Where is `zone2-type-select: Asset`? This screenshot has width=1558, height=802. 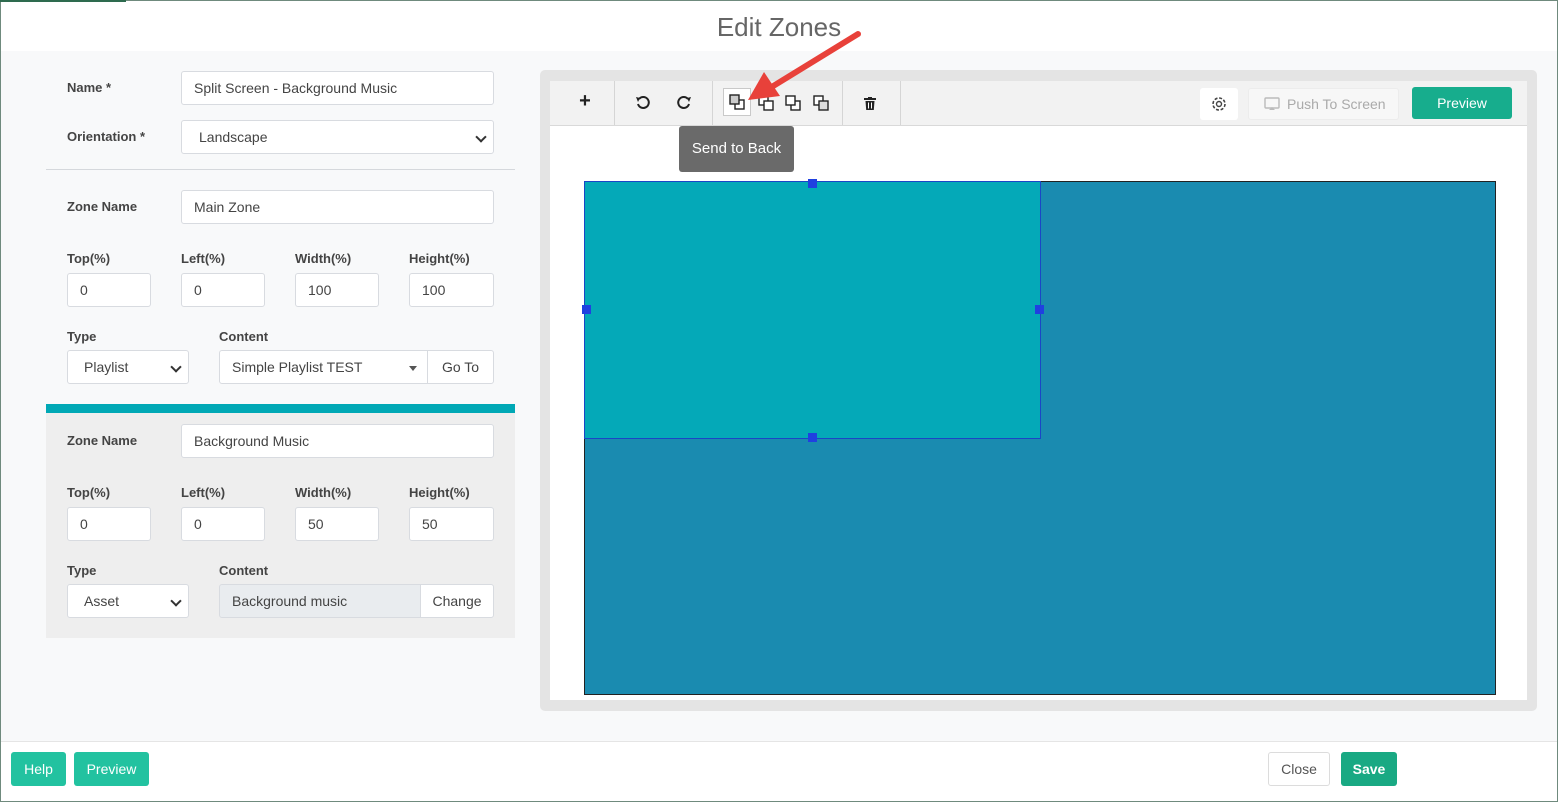
zone2-type-select: Asset is located at coordinates (128, 601).